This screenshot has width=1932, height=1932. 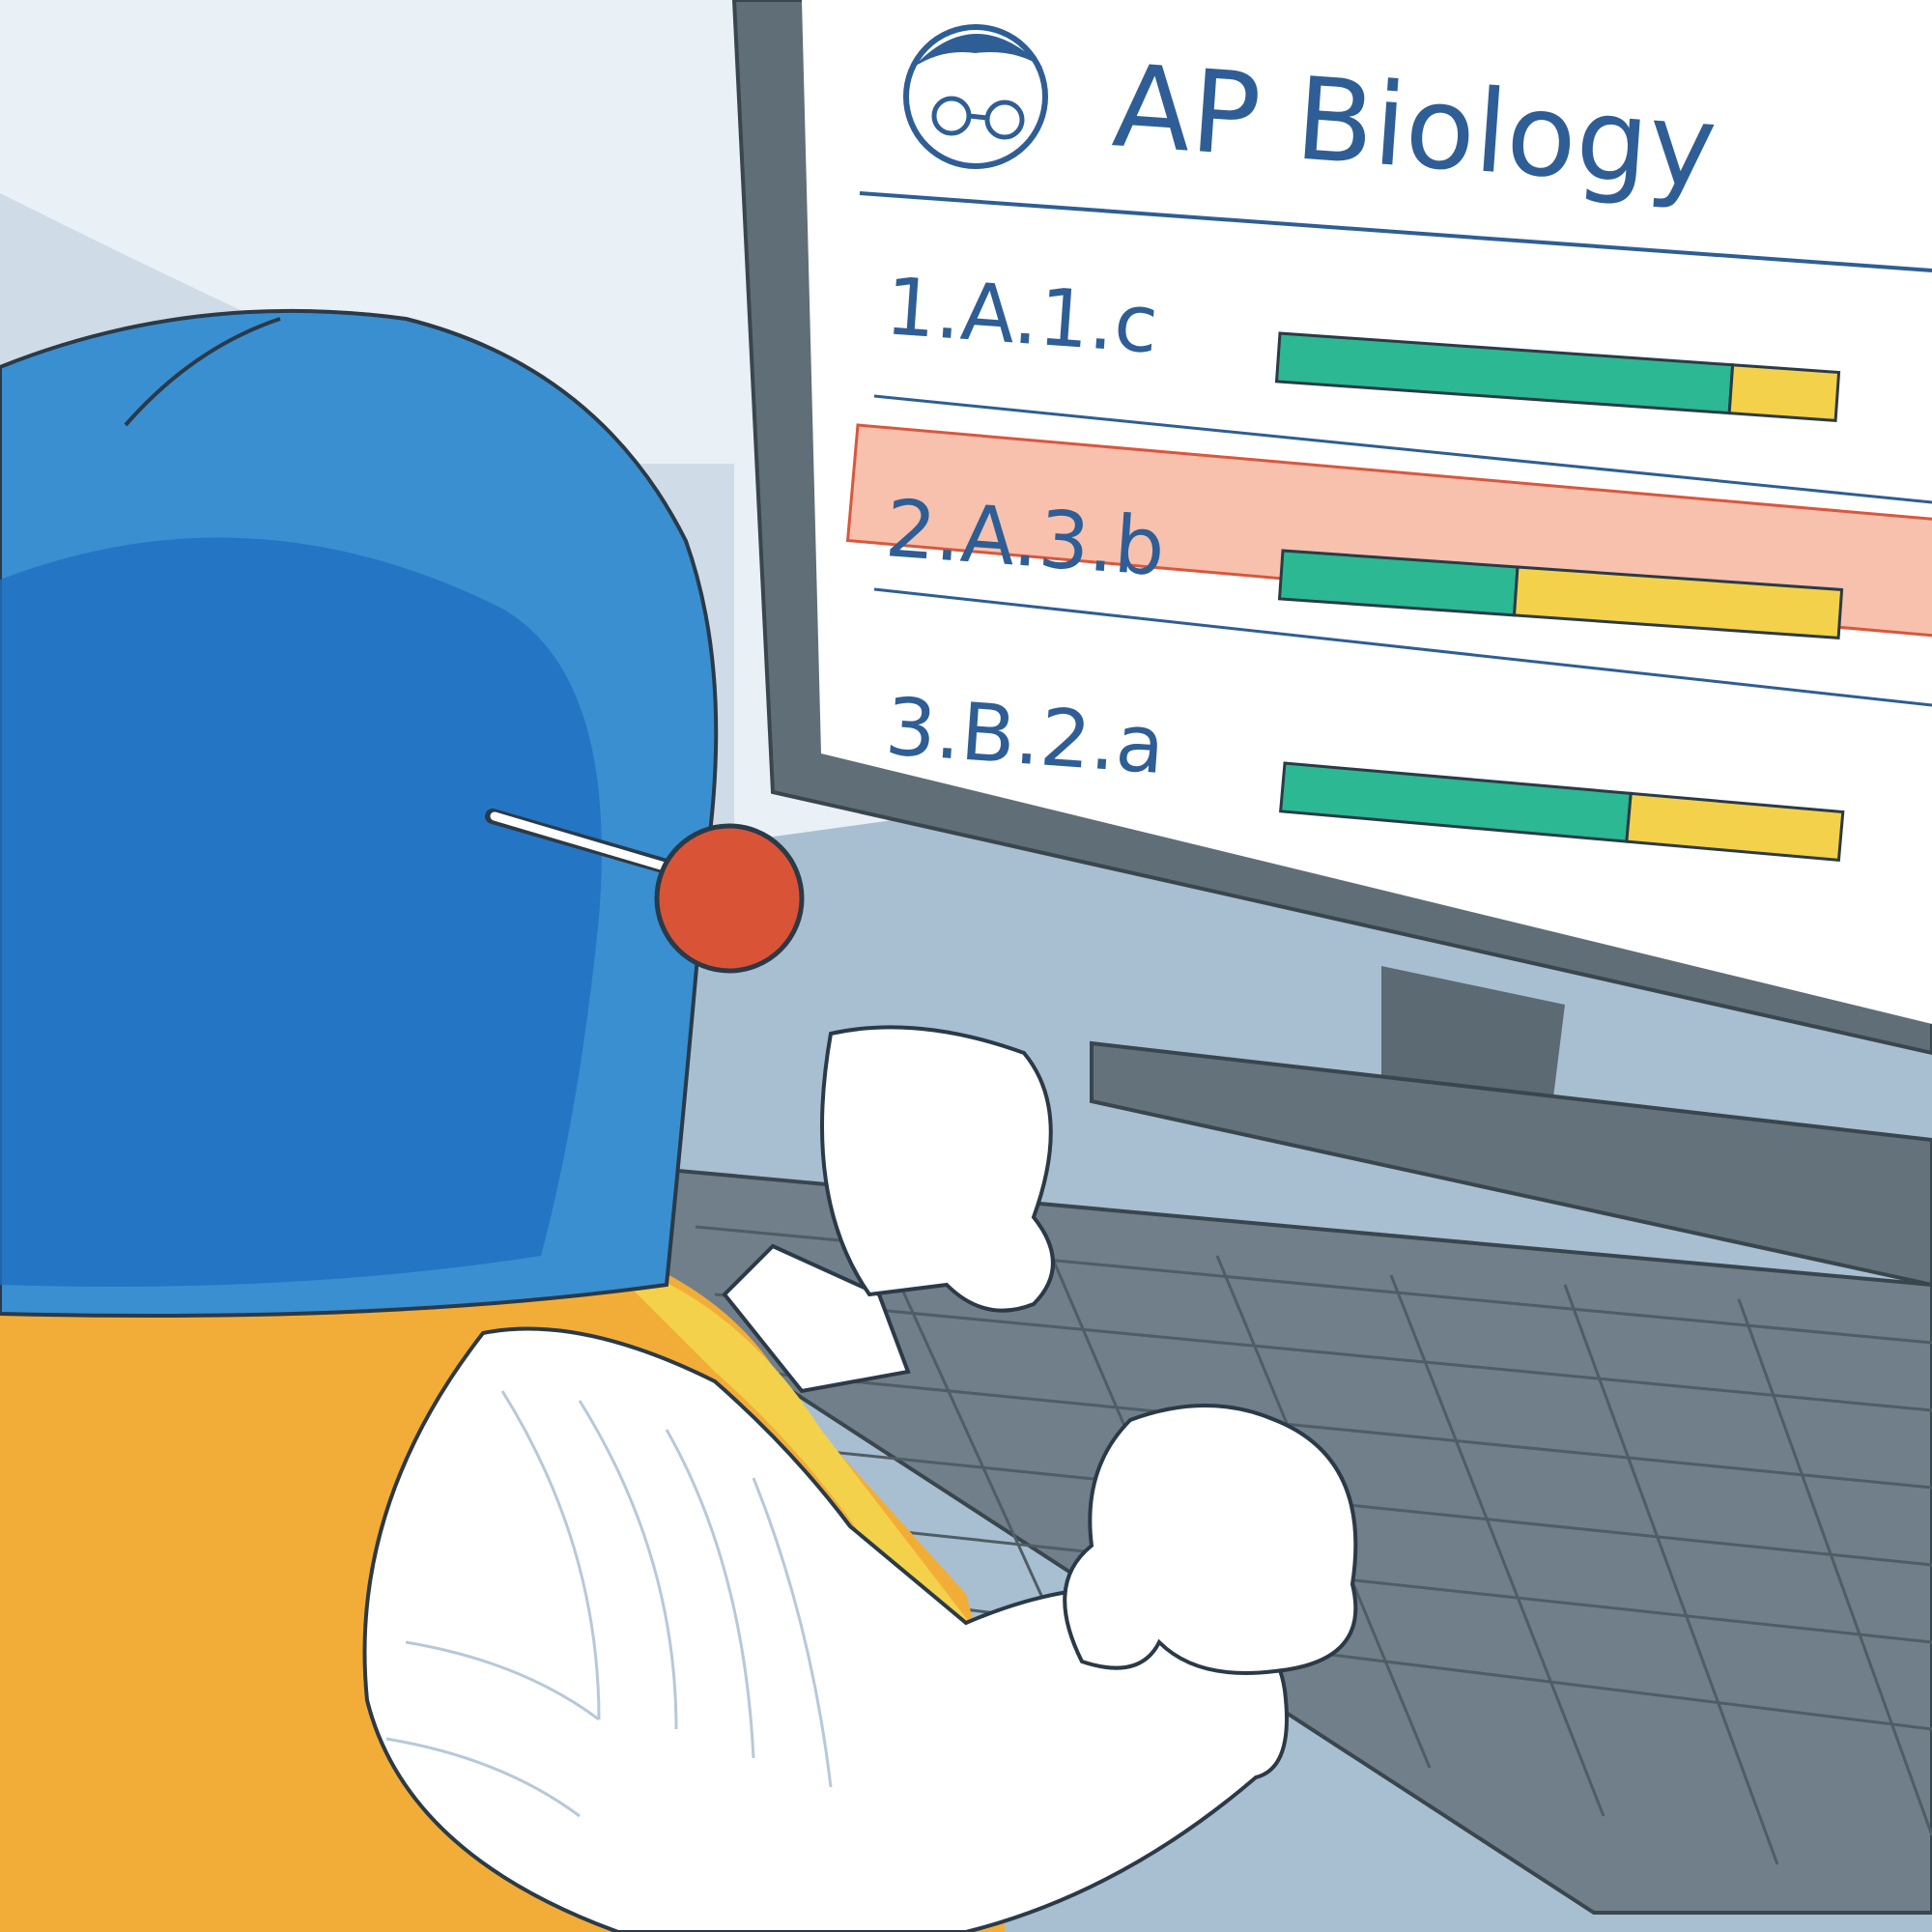 What do you see at coordinates (1025, 736) in the screenshot?
I see `standard-code: 3.B.2.a` at bounding box center [1025, 736].